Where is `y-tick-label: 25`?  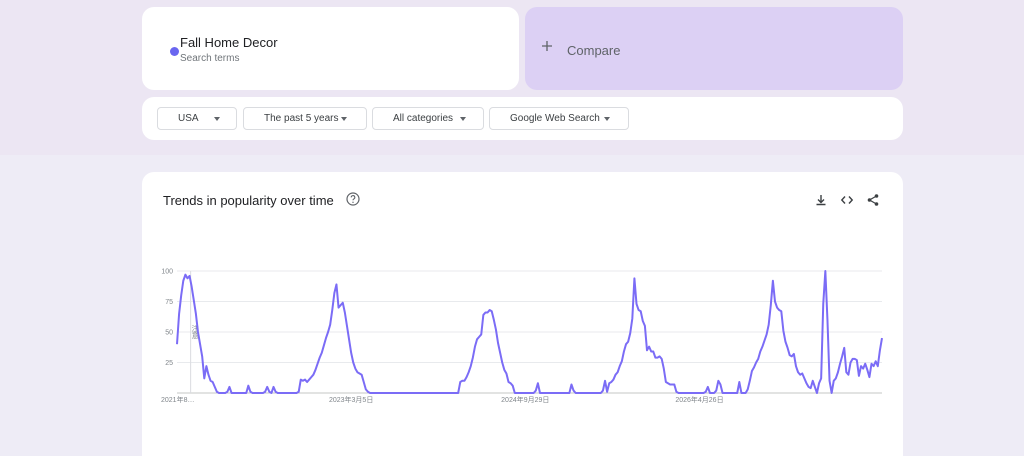
y-tick-label: 25 is located at coordinates (169, 363).